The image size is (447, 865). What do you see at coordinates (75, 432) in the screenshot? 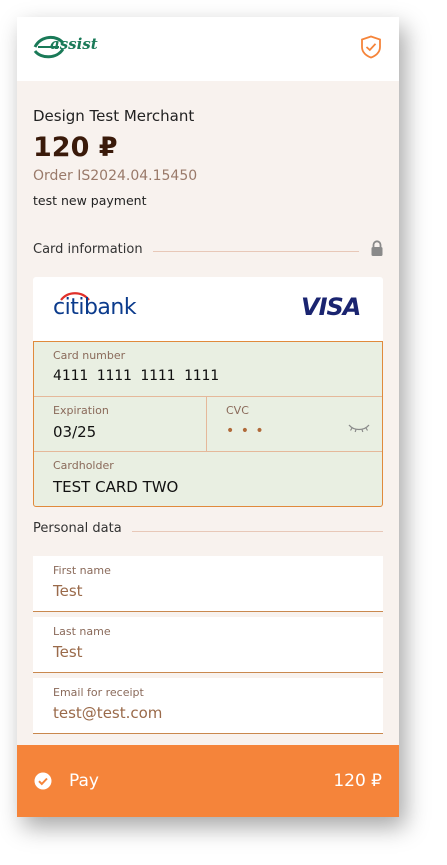
I see `expiration-value: 03/25` at bounding box center [75, 432].